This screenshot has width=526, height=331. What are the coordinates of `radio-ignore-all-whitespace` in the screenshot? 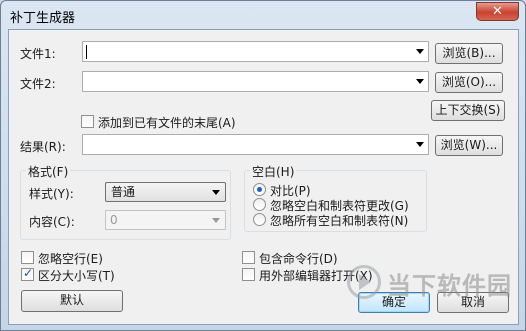 It's located at (259, 219).